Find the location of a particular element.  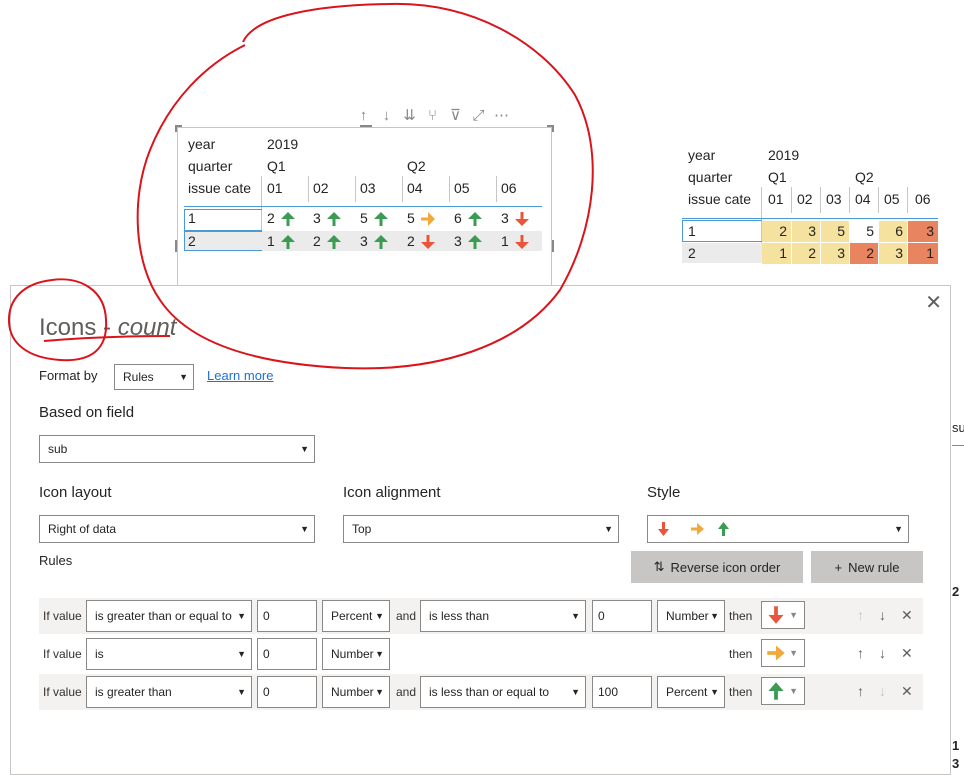

based-on-field-dropdown: sub ▼ is located at coordinates (177, 449).